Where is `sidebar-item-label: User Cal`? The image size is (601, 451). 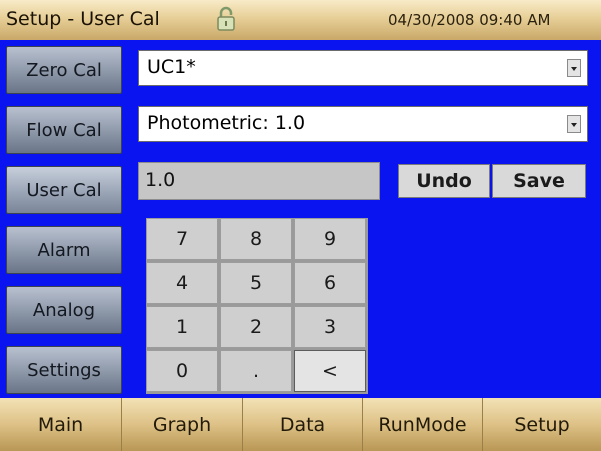
sidebar-item-label: User Cal is located at coordinates (64, 190).